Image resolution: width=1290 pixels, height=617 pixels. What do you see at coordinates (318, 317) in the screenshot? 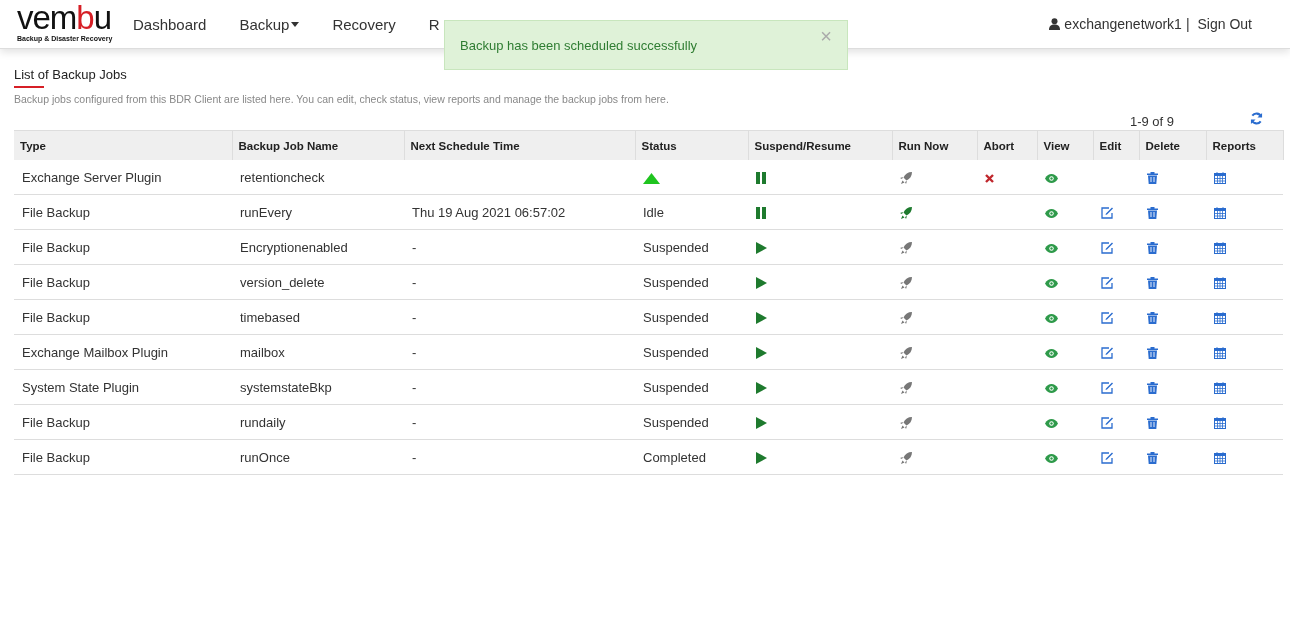
I see `table-cell: timebased` at bounding box center [318, 317].